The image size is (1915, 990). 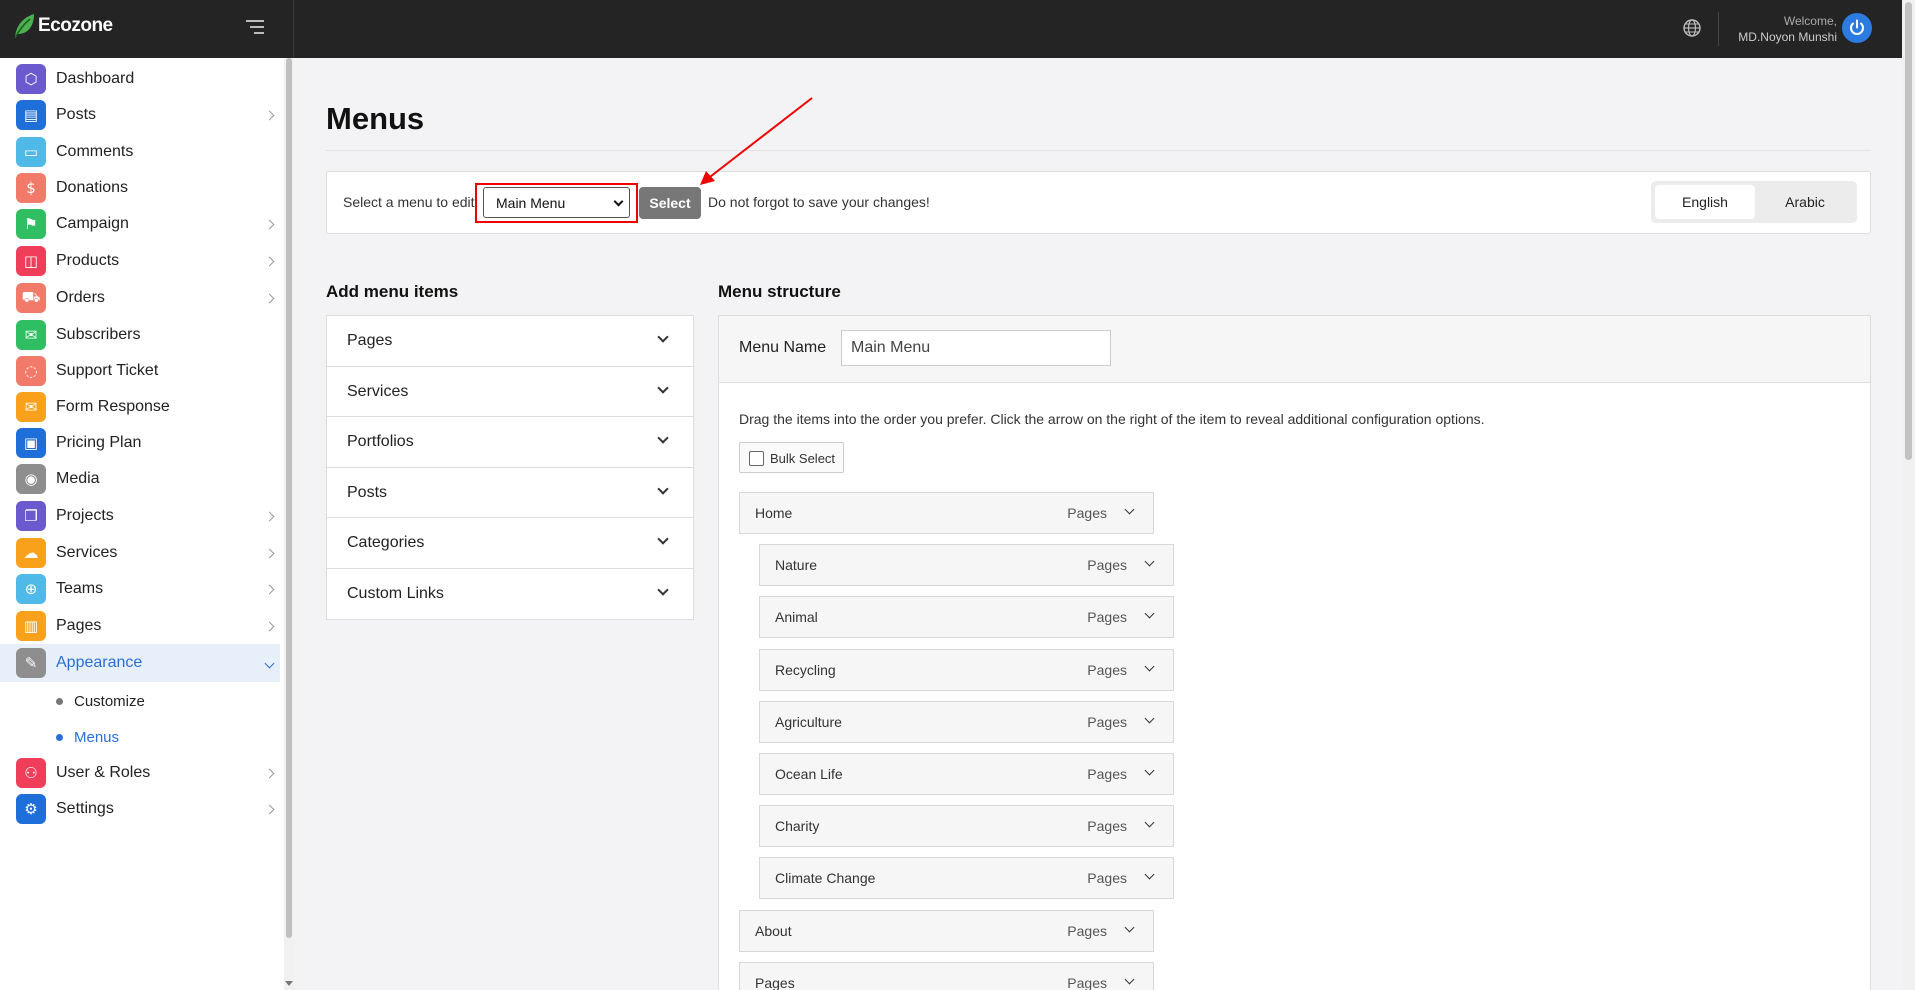 What do you see at coordinates (140, 443) in the screenshot?
I see `sidebar-item-pricing-plan: ▣ Pricing Plan` at bounding box center [140, 443].